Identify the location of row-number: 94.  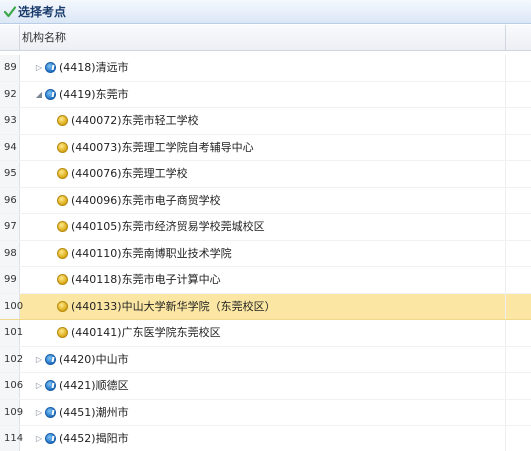
(10, 147).